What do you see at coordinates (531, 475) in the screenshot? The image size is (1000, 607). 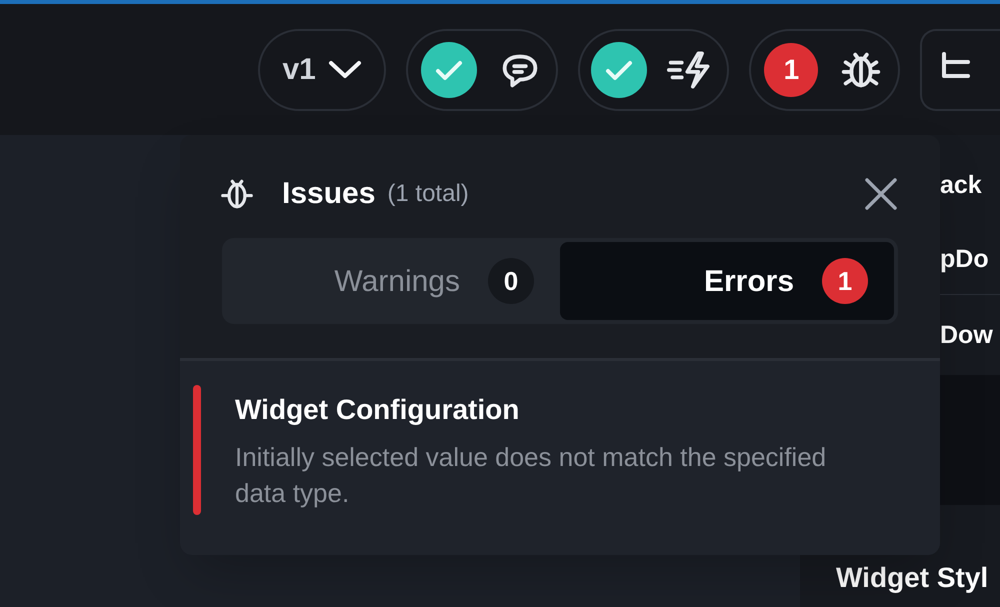 I see `issue-message: Initially selected value does not match the specified data type.` at bounding box center [531, 475].